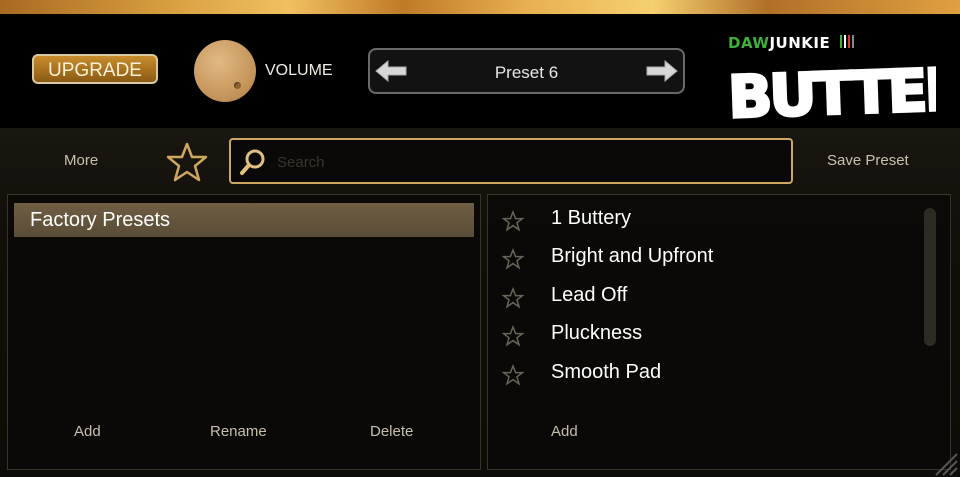 The image size is (960, 477). I want to click on preset-item: Bright and Upfront, so click(708, 258).